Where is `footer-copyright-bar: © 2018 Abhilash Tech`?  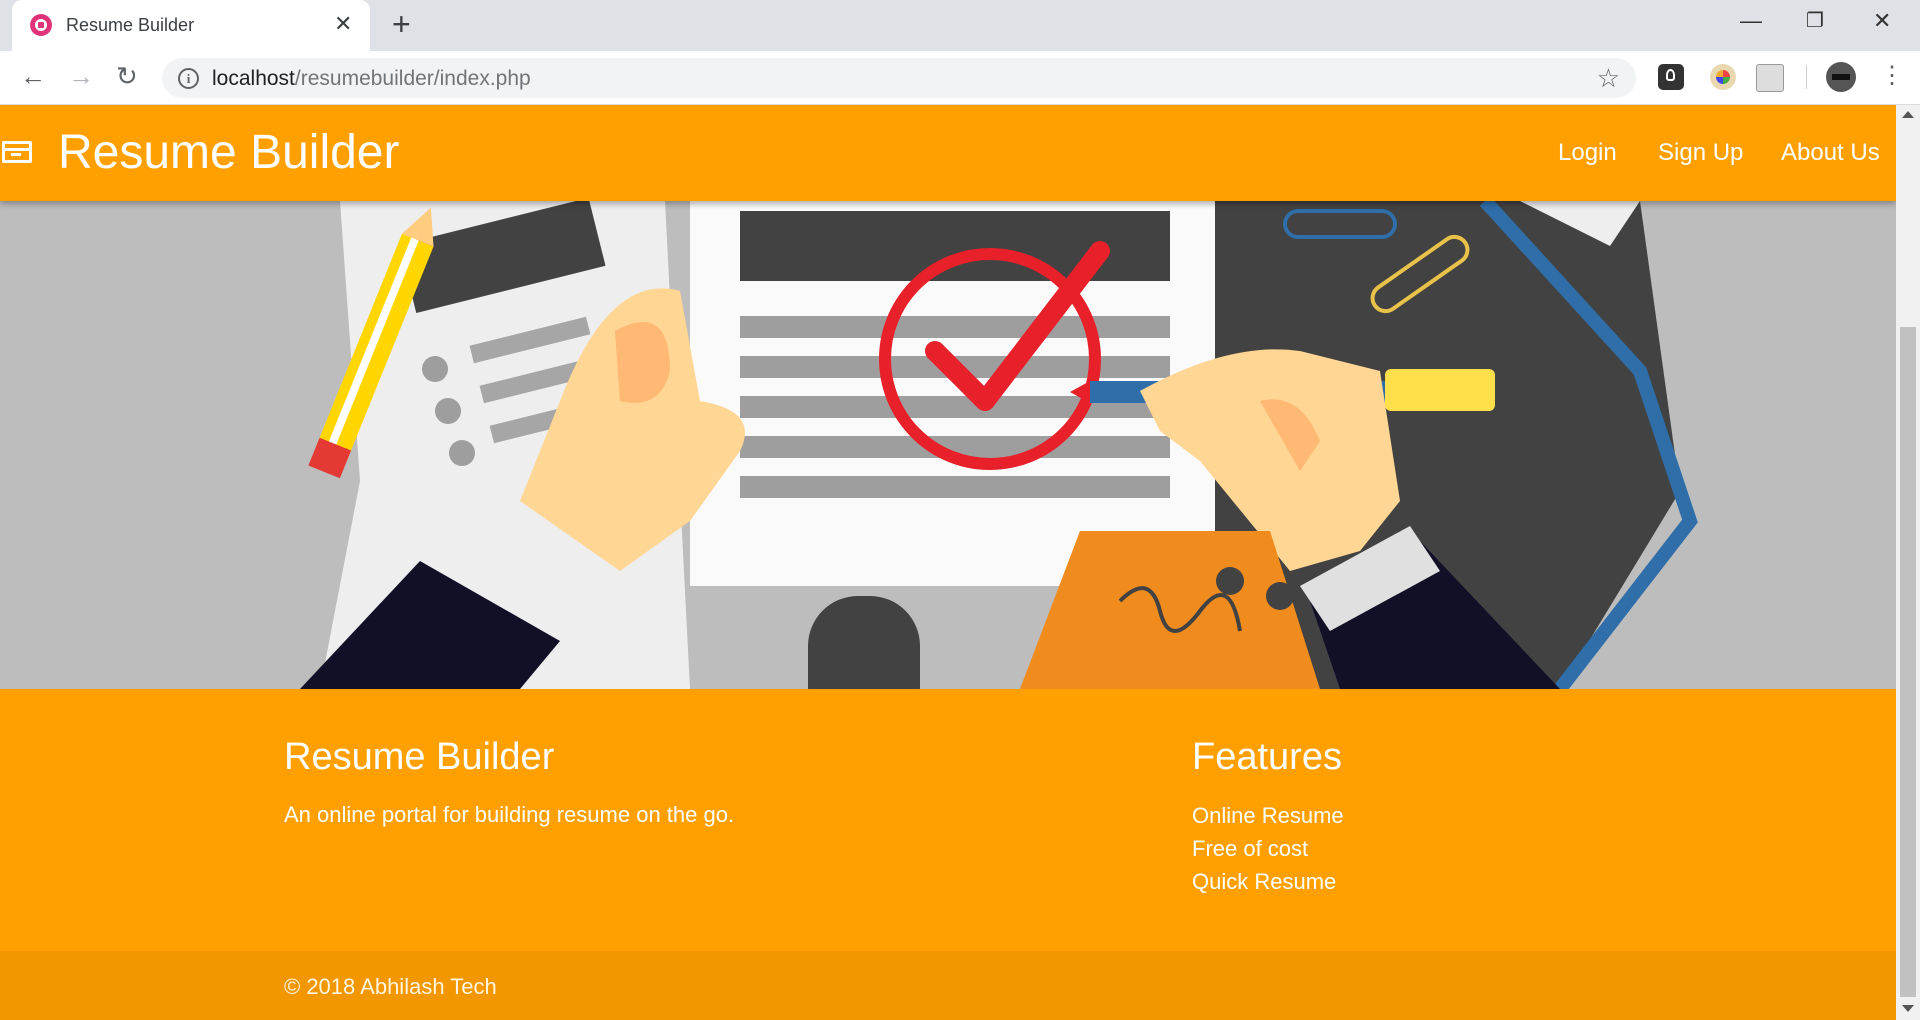
footer-copyright-bar: © 2018 Abhilash Tech is located at coordinates (948, 985).